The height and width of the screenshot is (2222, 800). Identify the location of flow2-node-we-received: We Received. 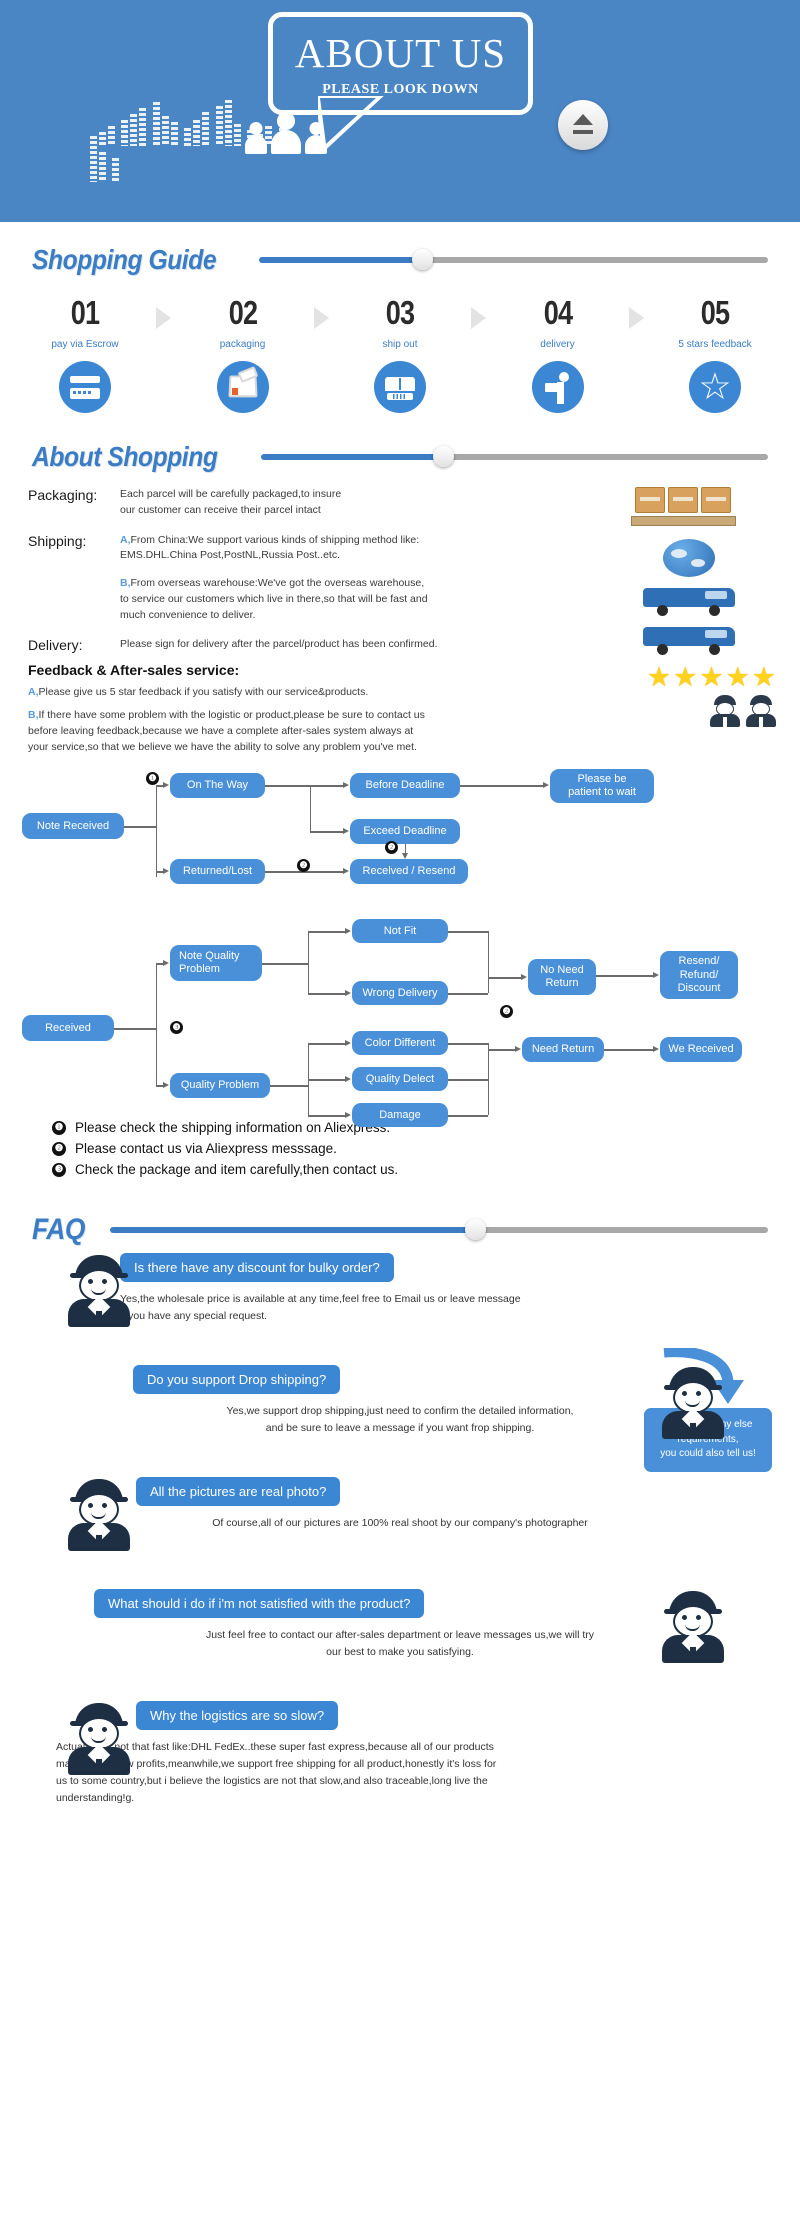
(701, 1050).